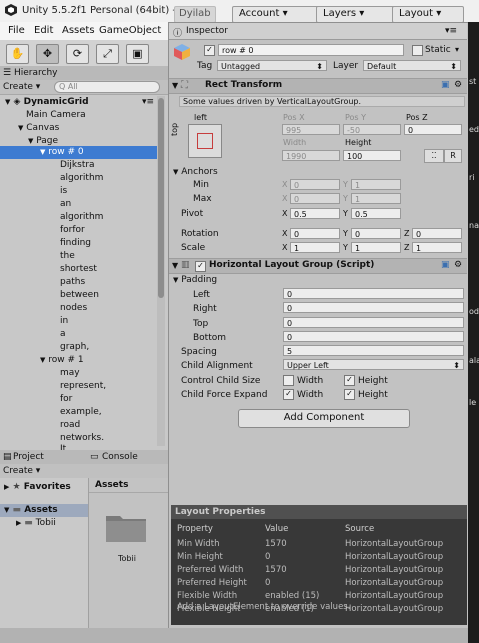 Image resolution: width=479 pixels, height=643 pixels. What do you see at coordinates (195, 172) in the screenshot?
I see `anchors-foldout: ▼ Anchors` at bounding box center [195, 172].